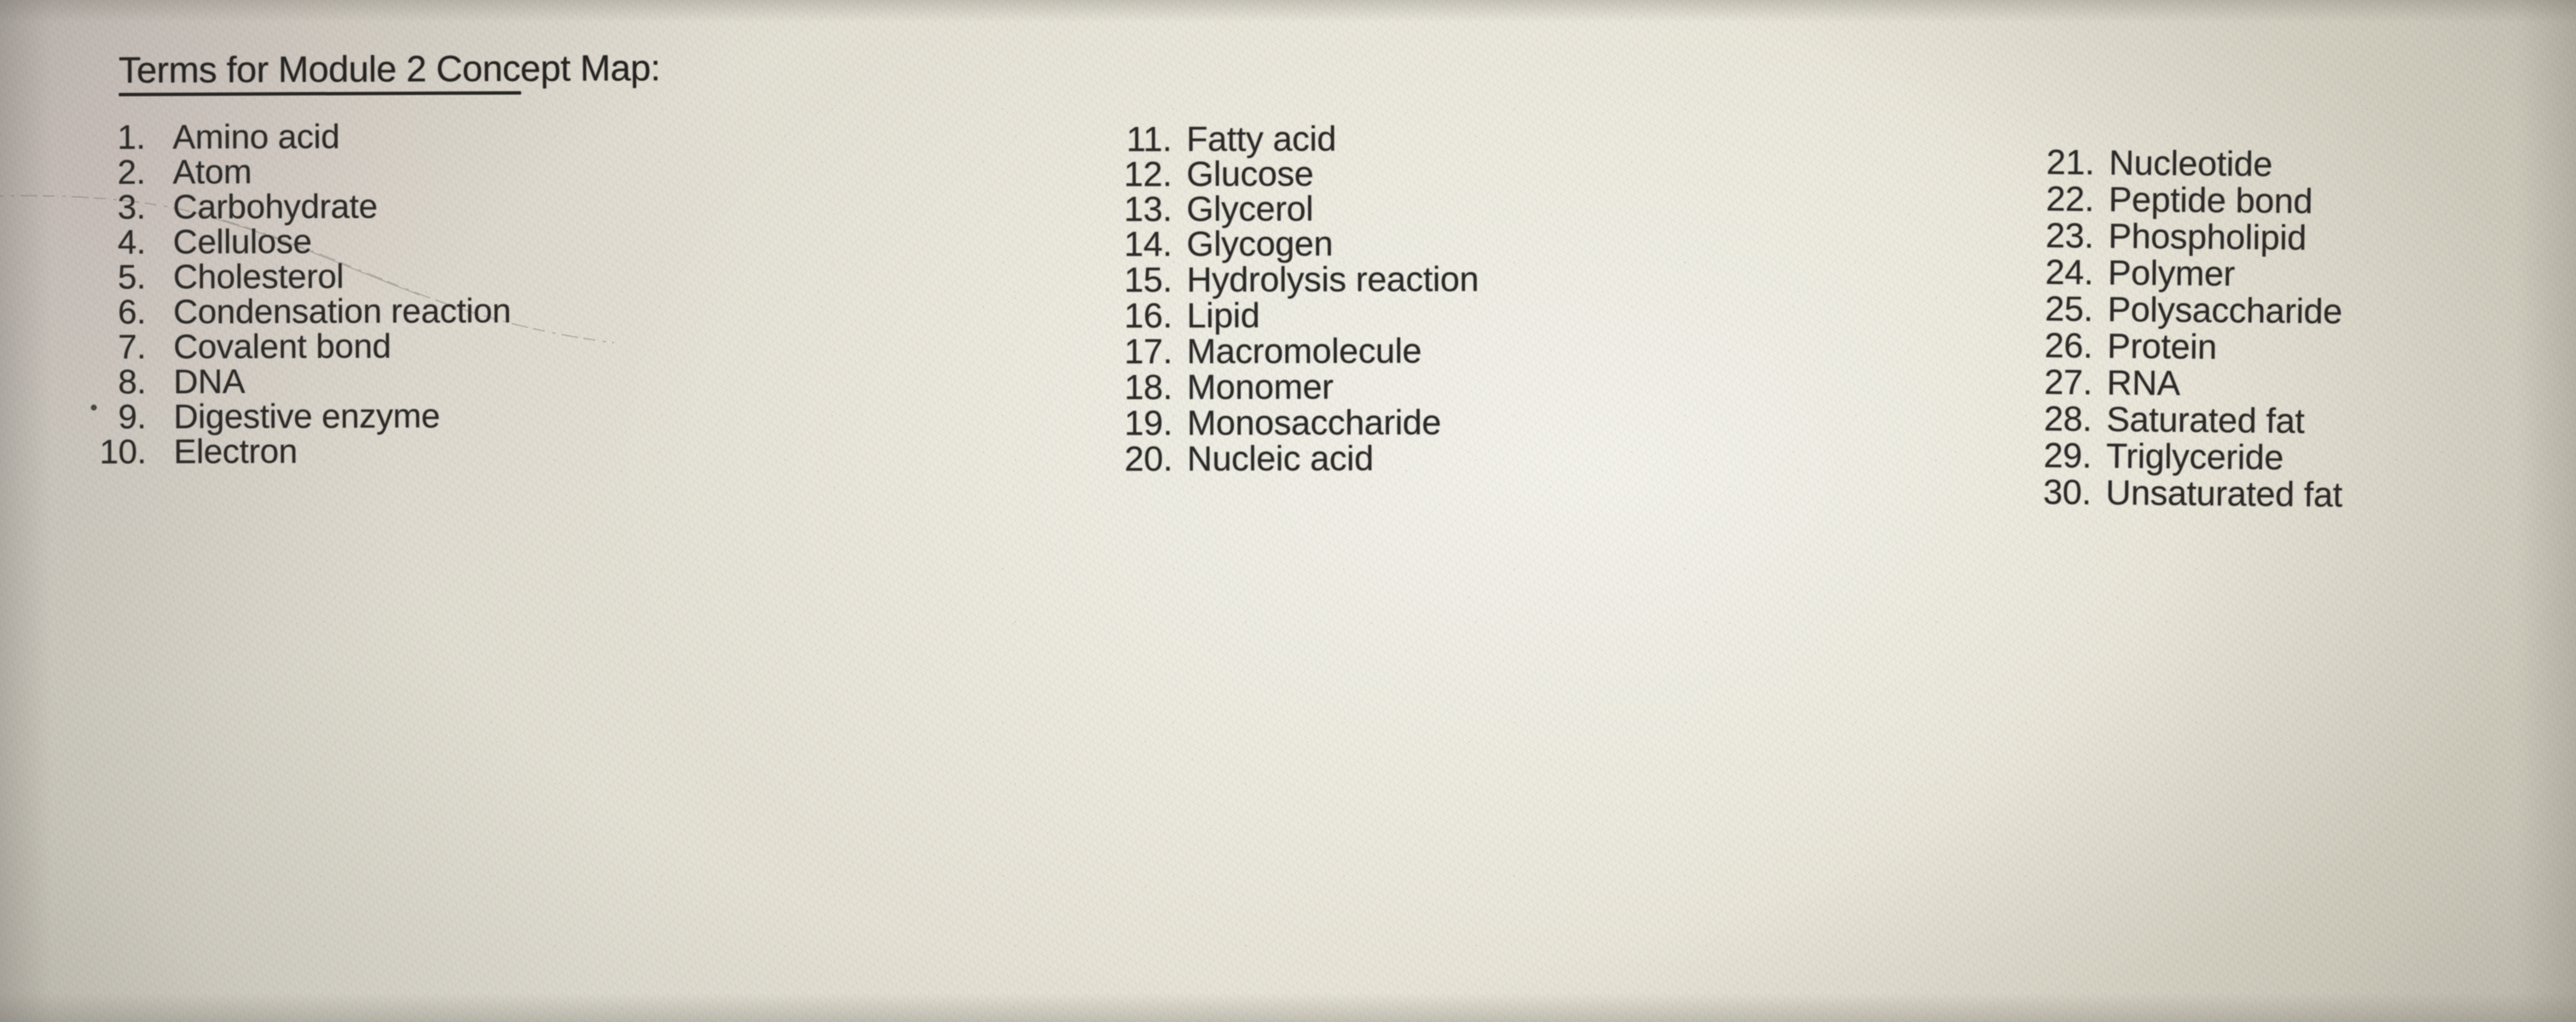 The height and width of the screenshot is (1022, 2576). Describe the element at coordinates (2546, 511) in the screenshot. I see `photo-edge-right` at that location.